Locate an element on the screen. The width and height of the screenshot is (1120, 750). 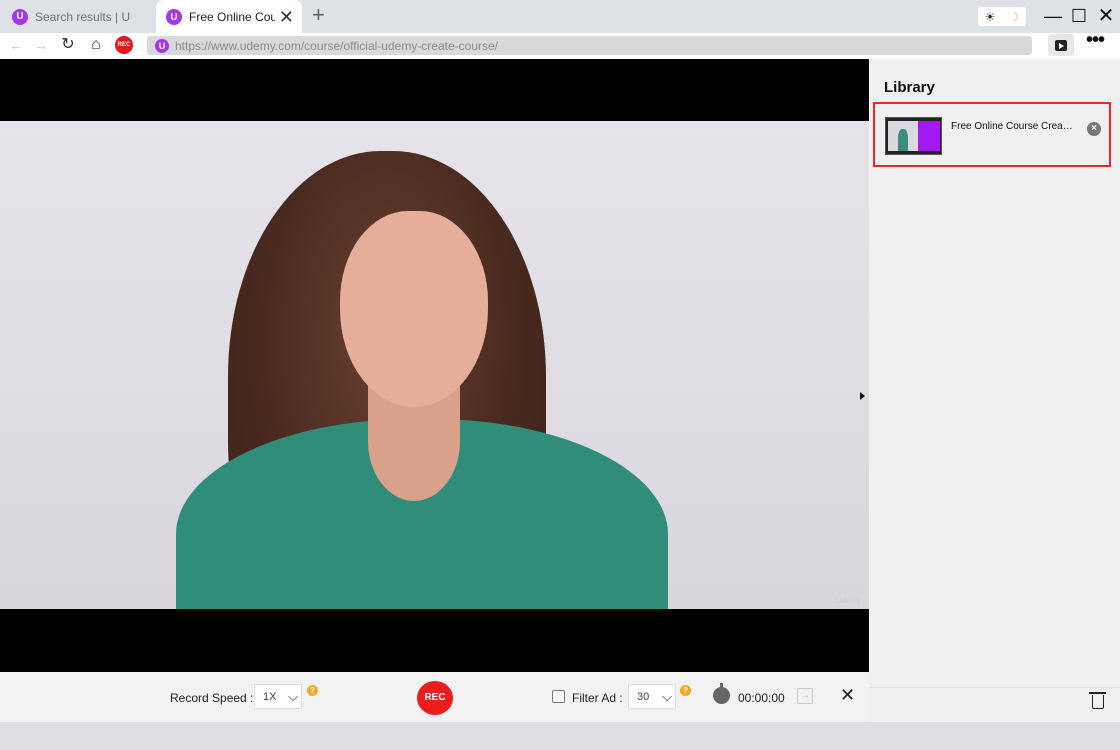
video-box-glyph is located at coordinates (1061, 45).